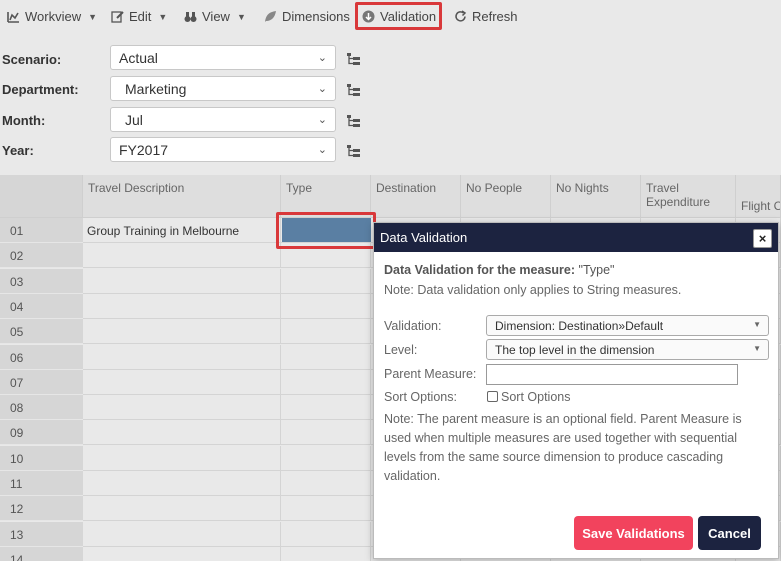 The image size is (781, 561). What do you see at coordinates (627, 325) in the screenshot?
I see `validation-select: Dimension: Destination»Default ▼` at bounding box center [627, 325].